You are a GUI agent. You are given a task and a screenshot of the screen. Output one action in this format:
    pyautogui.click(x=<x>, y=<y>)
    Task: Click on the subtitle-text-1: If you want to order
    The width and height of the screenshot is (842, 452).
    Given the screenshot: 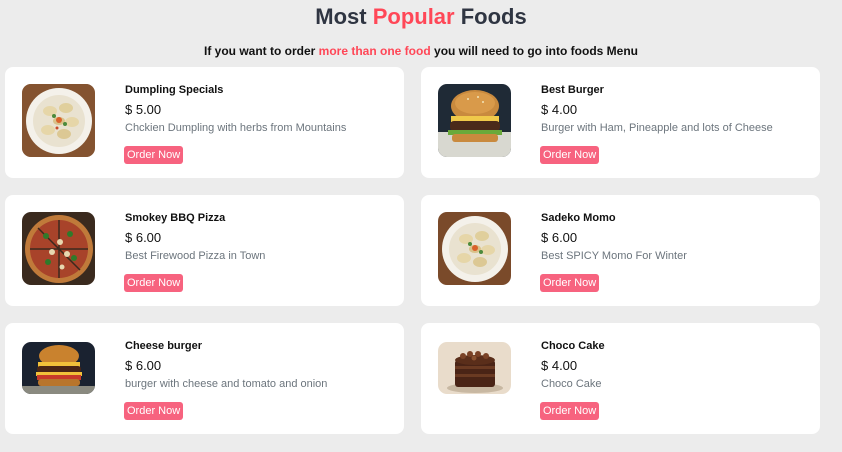 What is the action you would take?
    pyautogui.click(x=259, y=51)
    